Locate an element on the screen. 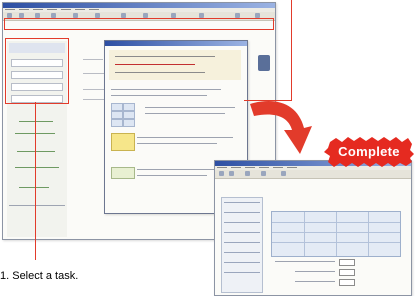  task-callout-line is located at coordinates (35, 181).